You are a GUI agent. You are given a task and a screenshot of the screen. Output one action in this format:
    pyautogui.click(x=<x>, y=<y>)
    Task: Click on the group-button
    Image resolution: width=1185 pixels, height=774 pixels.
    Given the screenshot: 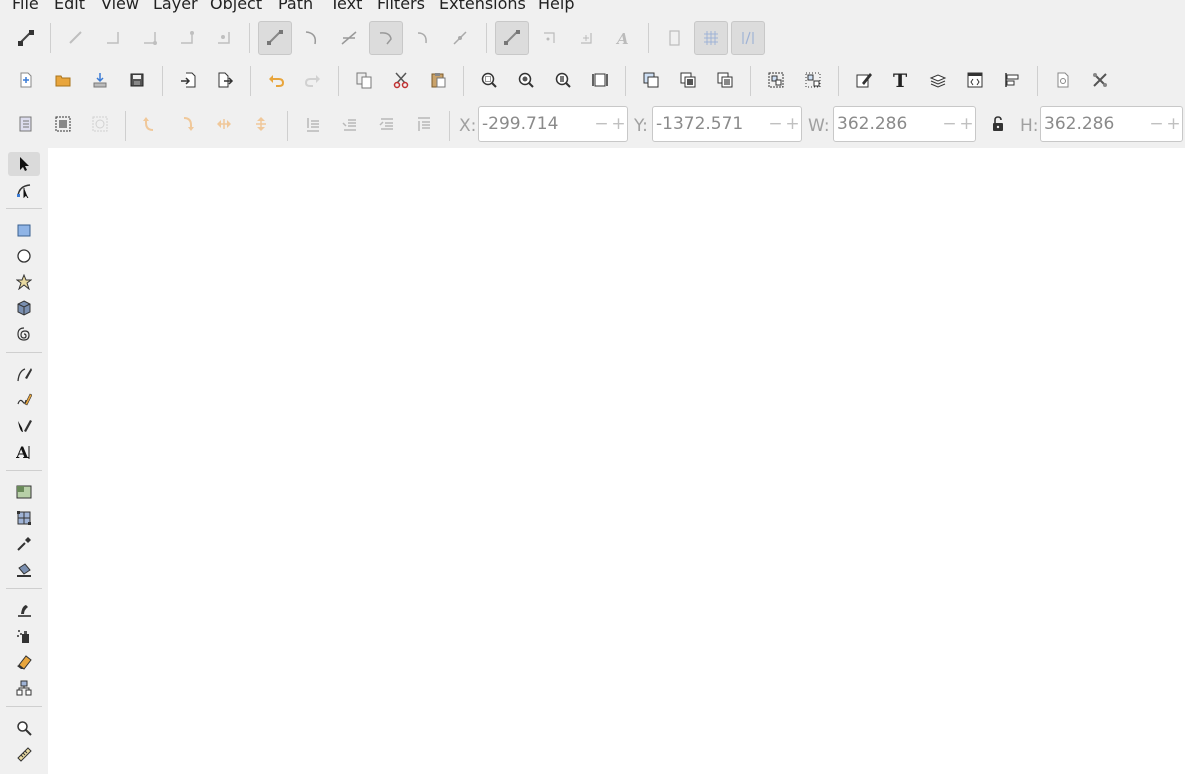 What is the action you would take?
    pyautogui.click(x=776, y=80)
    